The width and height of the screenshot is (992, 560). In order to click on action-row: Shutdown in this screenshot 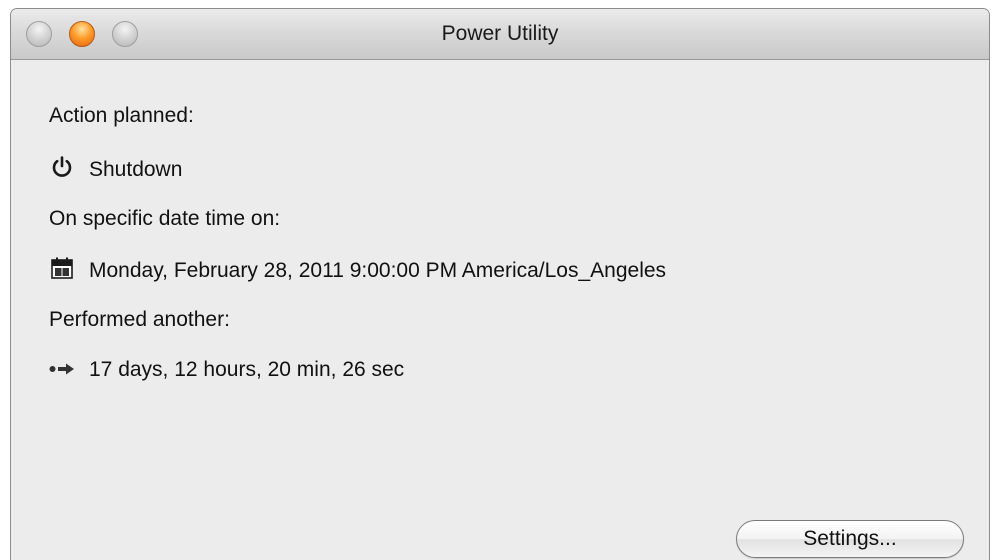, I will do `click(115, 170)`.